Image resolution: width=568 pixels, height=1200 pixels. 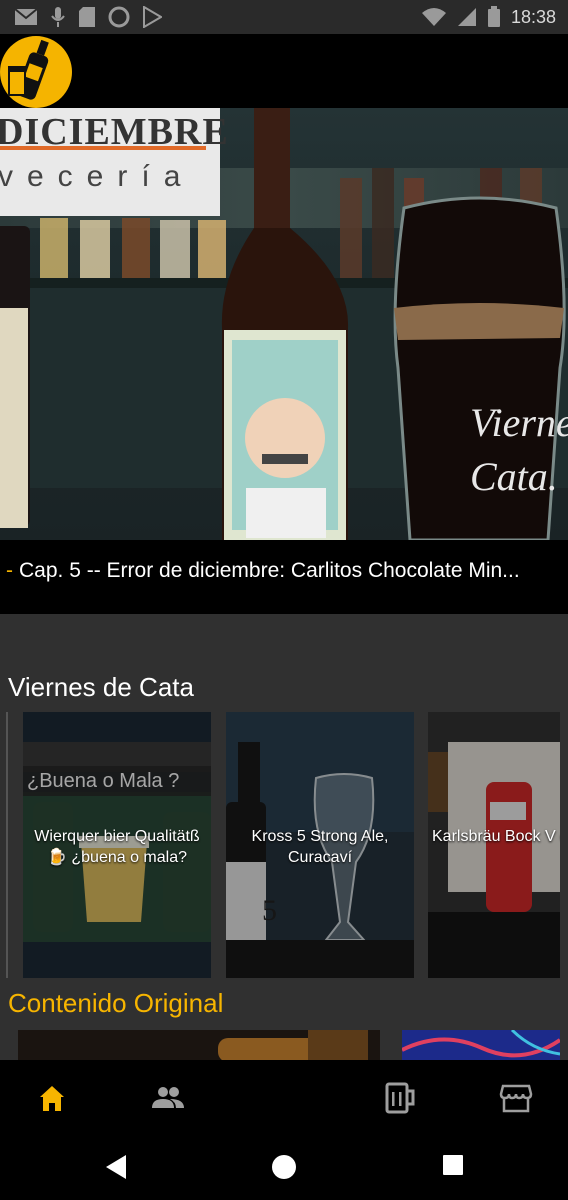 I want to click on home-icon, so click(x=52, y=1098).